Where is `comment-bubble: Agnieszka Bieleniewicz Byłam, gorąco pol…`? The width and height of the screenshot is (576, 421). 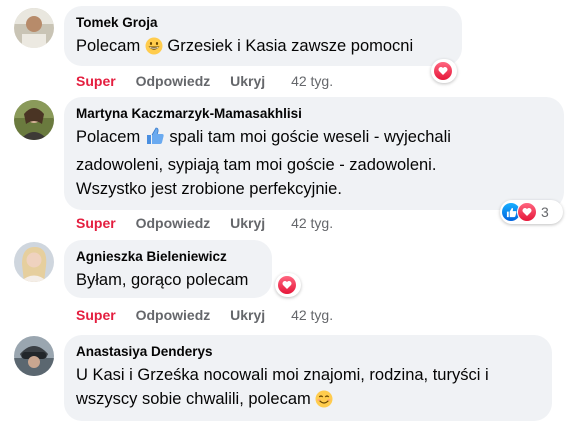 comment-bubble: Agnieszka Bieleniewicz Byłam, gorąco pol… is located at coordinates (168, 269).